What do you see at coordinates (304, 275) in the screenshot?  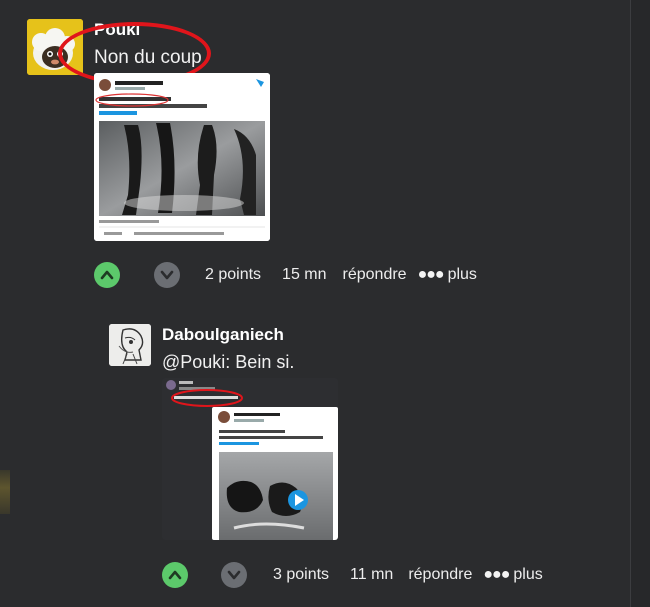 I see `comment-time: 15 mn` at bounding box center [304, 275].